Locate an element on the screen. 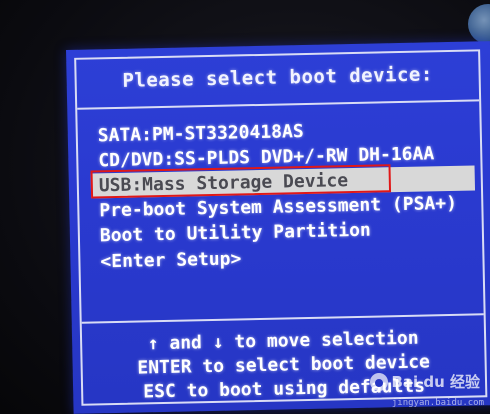 The height and width of the screenshot is (414, 490). baidu-watermark: Bai du 经验 is located at coordinates (425, 381).